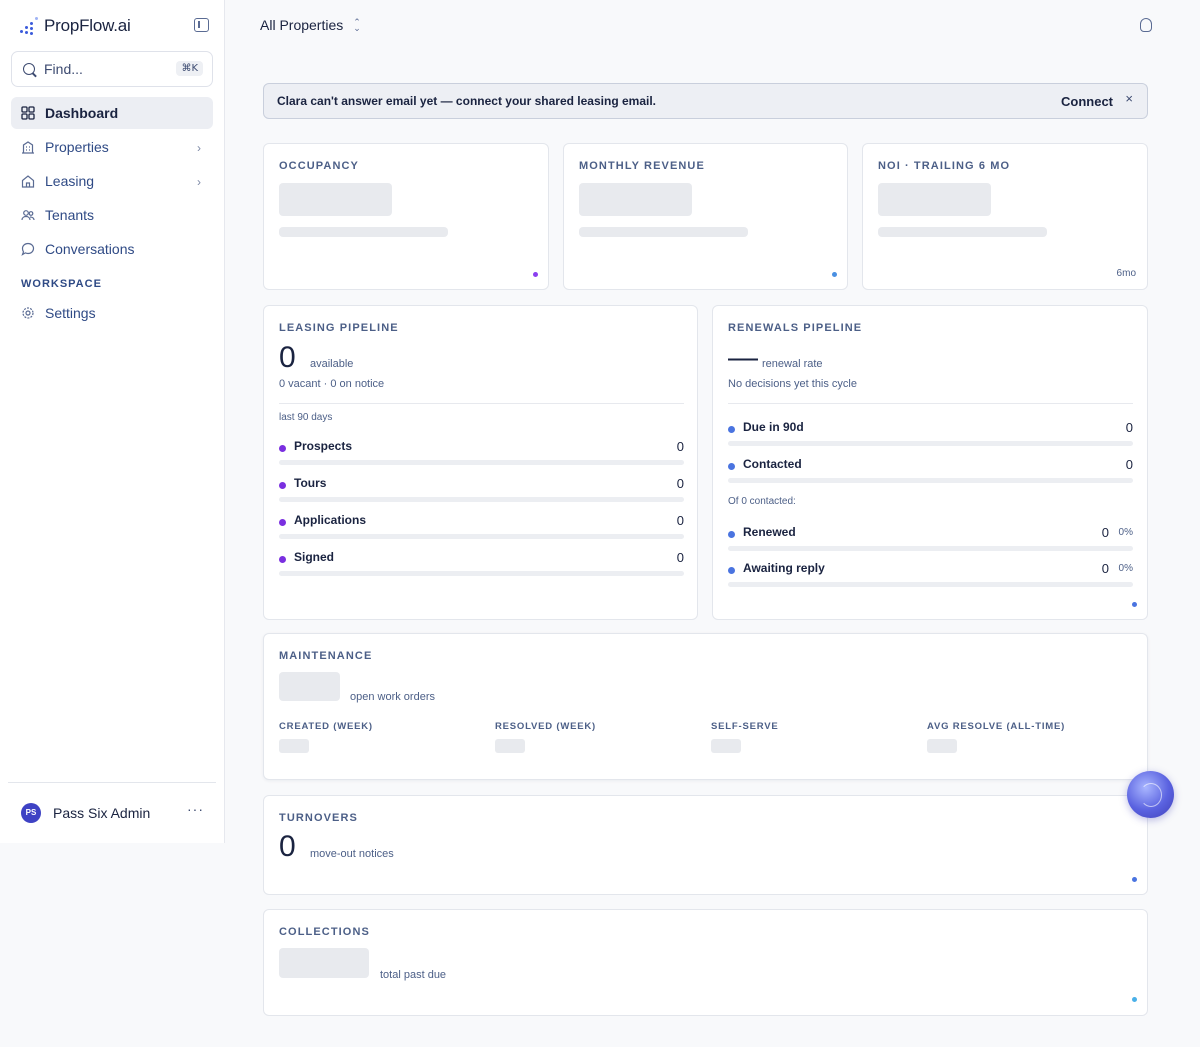  What do you see at coordinates (28, 147) in the screenshot?
I see `building-icon` at bounding box center [28, 147].